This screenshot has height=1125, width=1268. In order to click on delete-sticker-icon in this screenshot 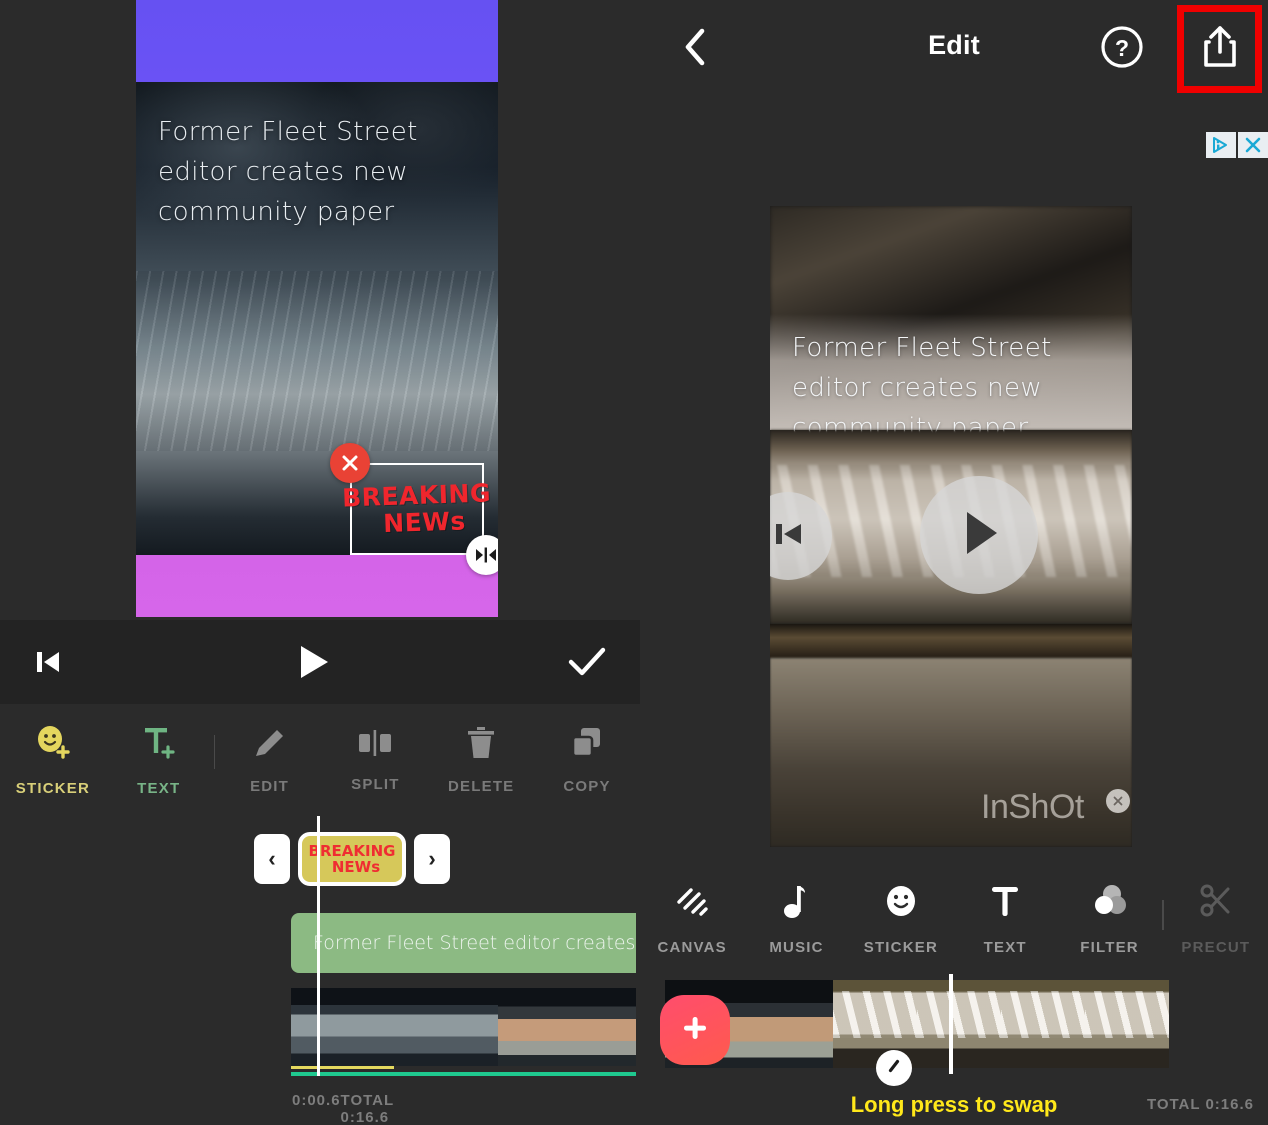, I will do `click(350, 463)`.